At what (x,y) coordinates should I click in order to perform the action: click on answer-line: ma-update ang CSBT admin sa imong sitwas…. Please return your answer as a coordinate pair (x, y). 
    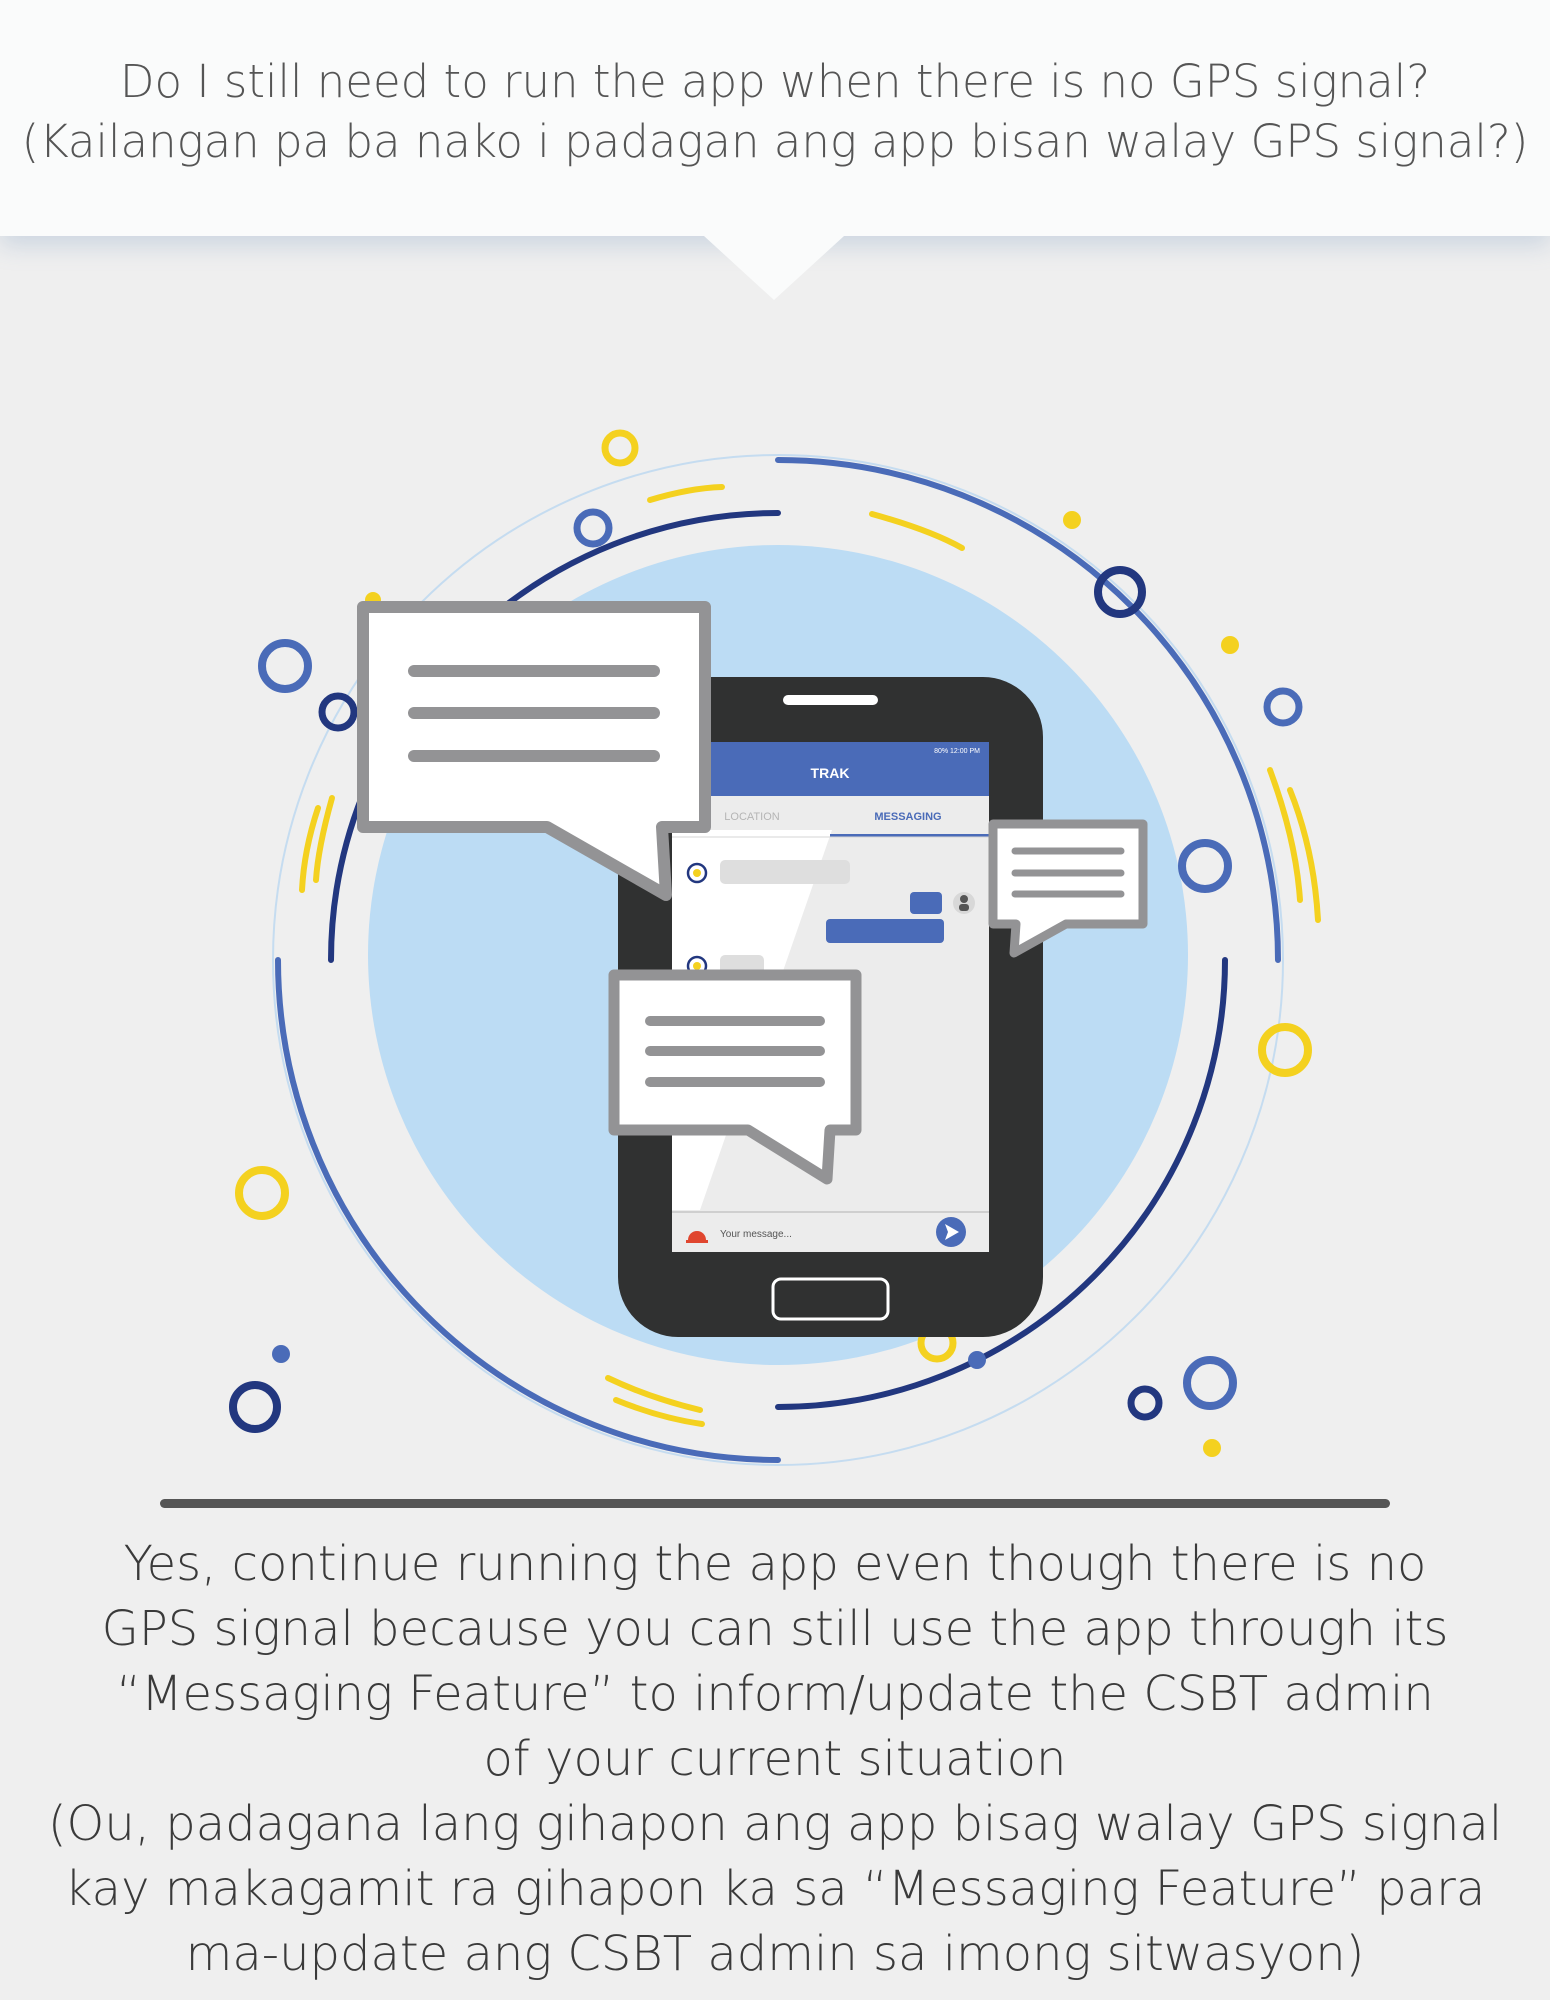
    Looking at the image, I should click on (775, 1954).